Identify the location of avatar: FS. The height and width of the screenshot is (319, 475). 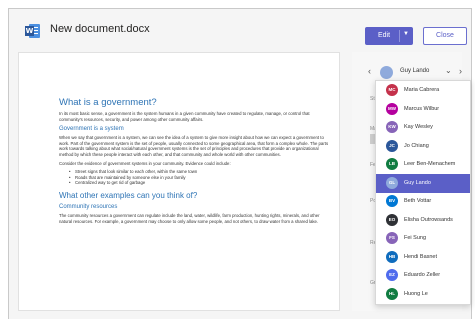
(392, 238).